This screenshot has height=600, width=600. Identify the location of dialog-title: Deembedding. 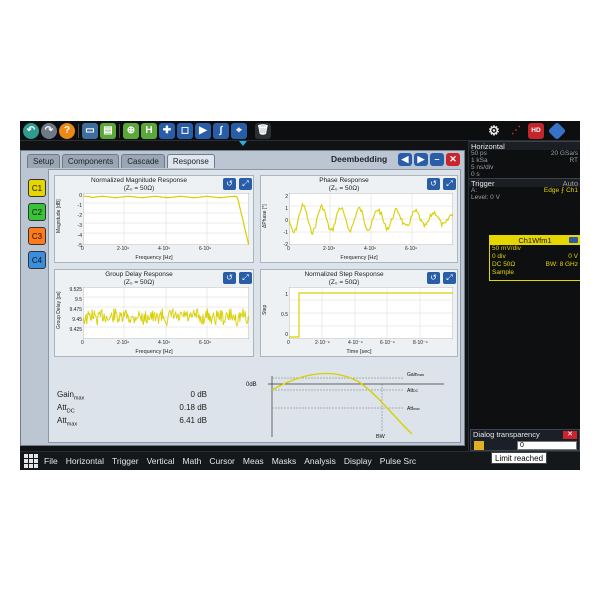
(359, 159).